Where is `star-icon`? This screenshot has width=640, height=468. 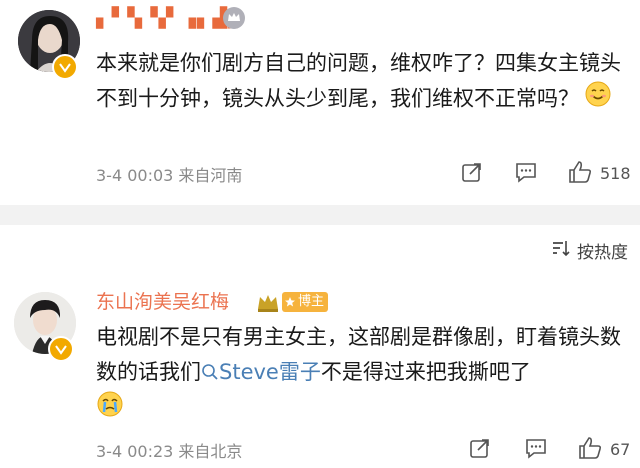 star-icon is located at coordinates (290, 302).